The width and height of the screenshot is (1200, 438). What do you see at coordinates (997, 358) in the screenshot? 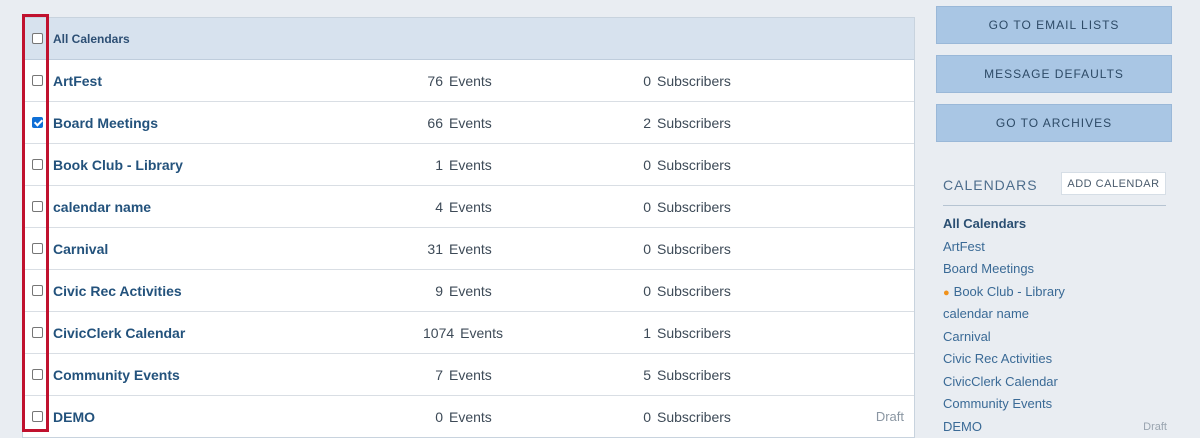
I see `sidebar-item-label: Civic Rec Activities` at bounding box center [997, 358].